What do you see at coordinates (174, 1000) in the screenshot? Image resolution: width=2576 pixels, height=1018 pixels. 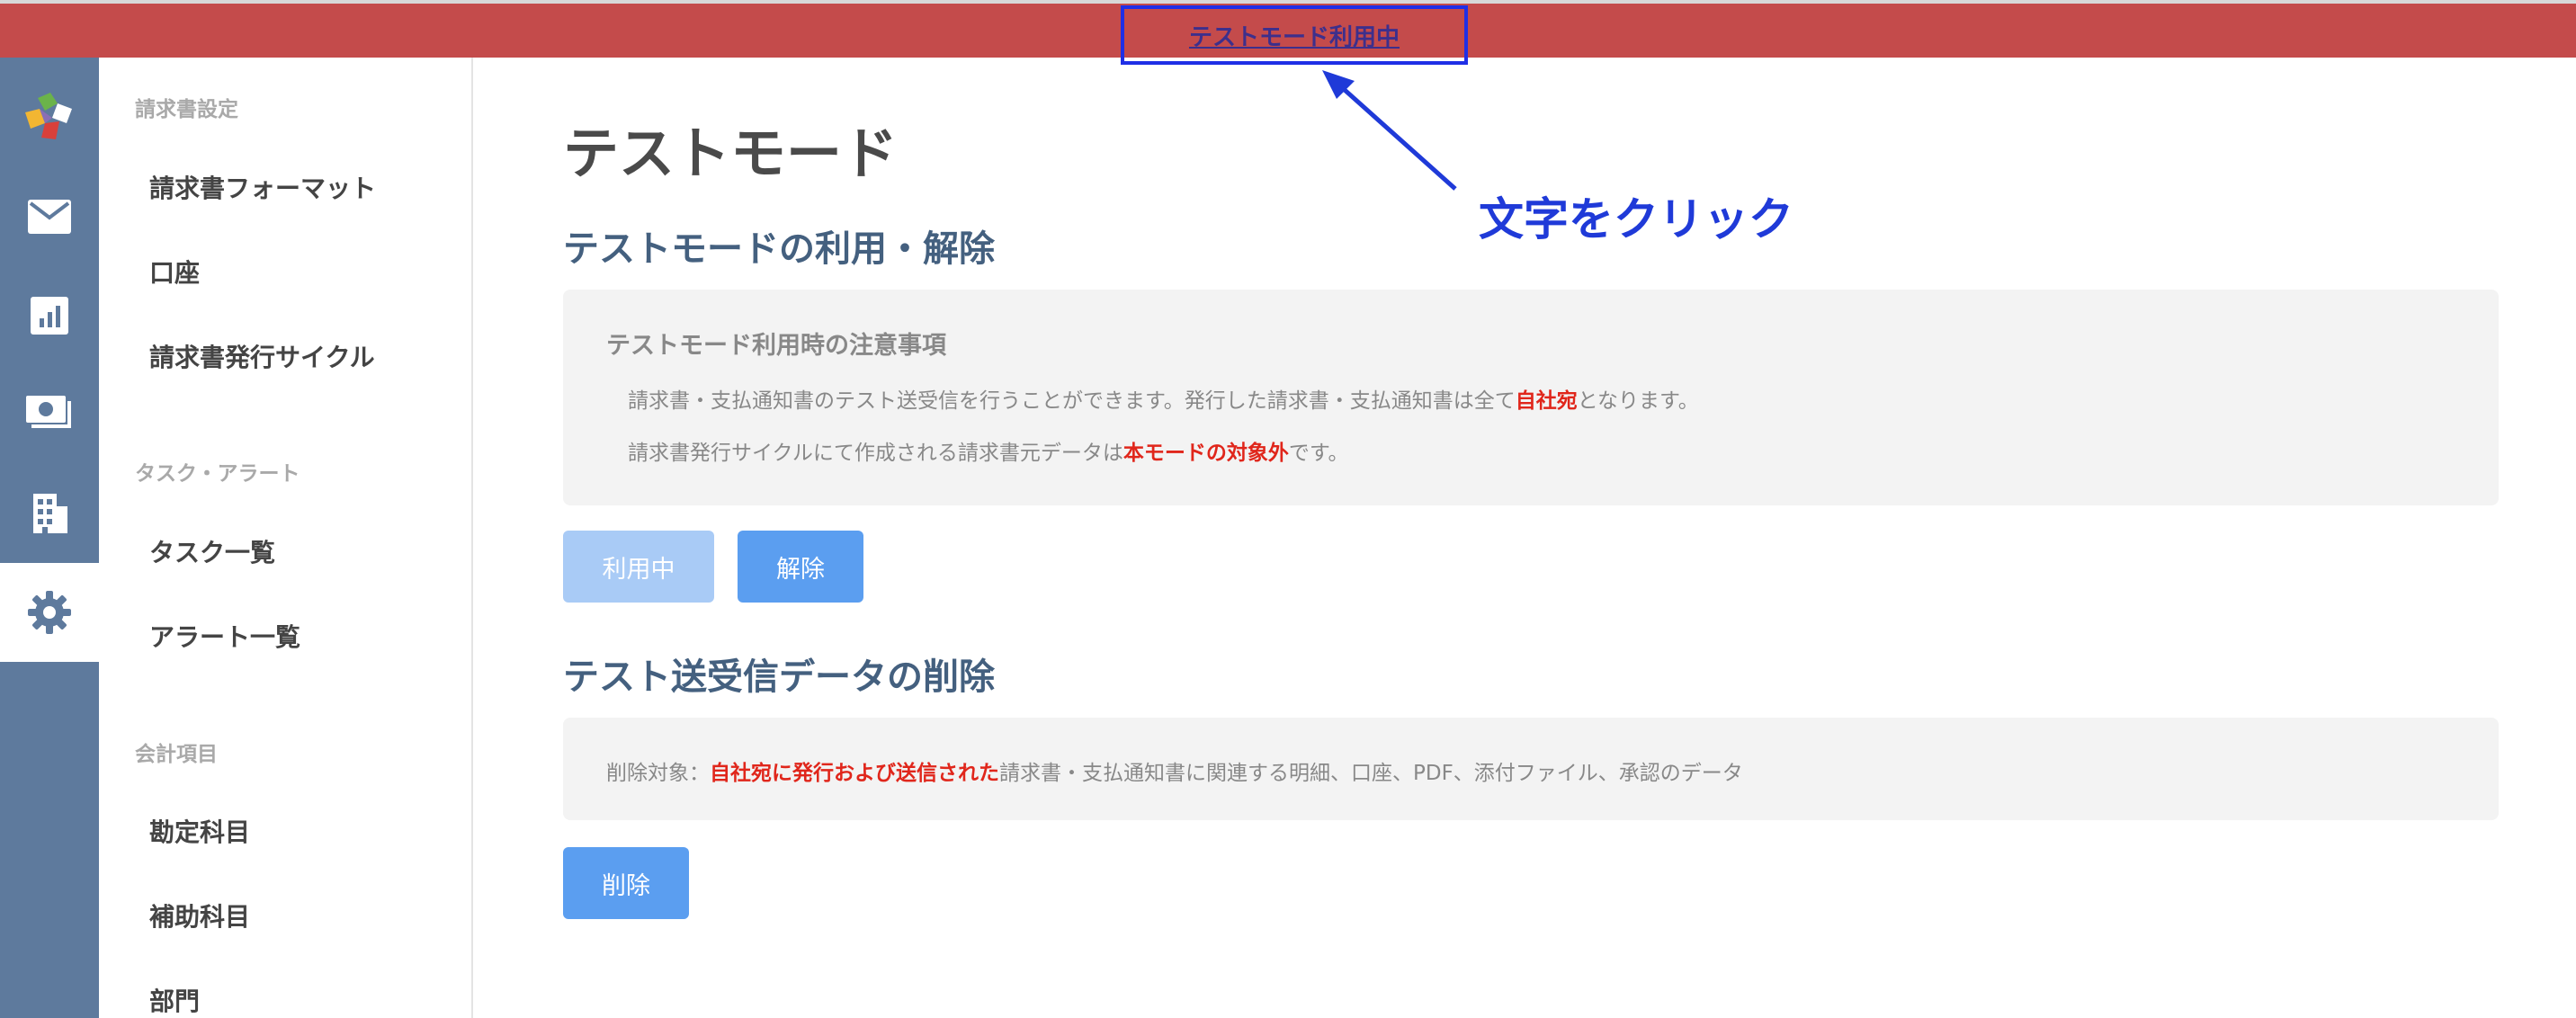 I see `sidebar-item-departments: 部門` at bounding box center [174, 1000].